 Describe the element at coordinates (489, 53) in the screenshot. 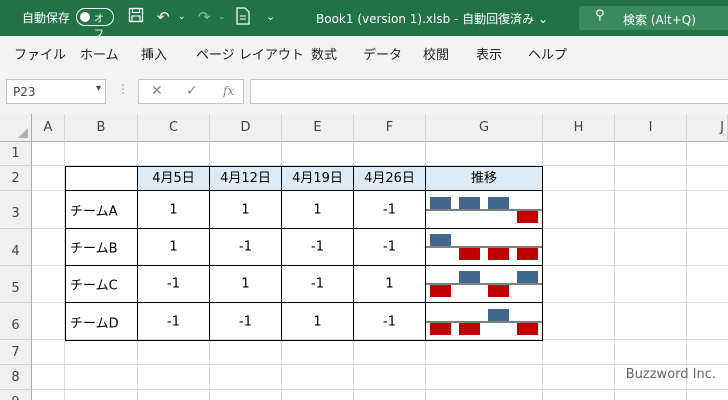

I see `tab-view: 表示` at that location.